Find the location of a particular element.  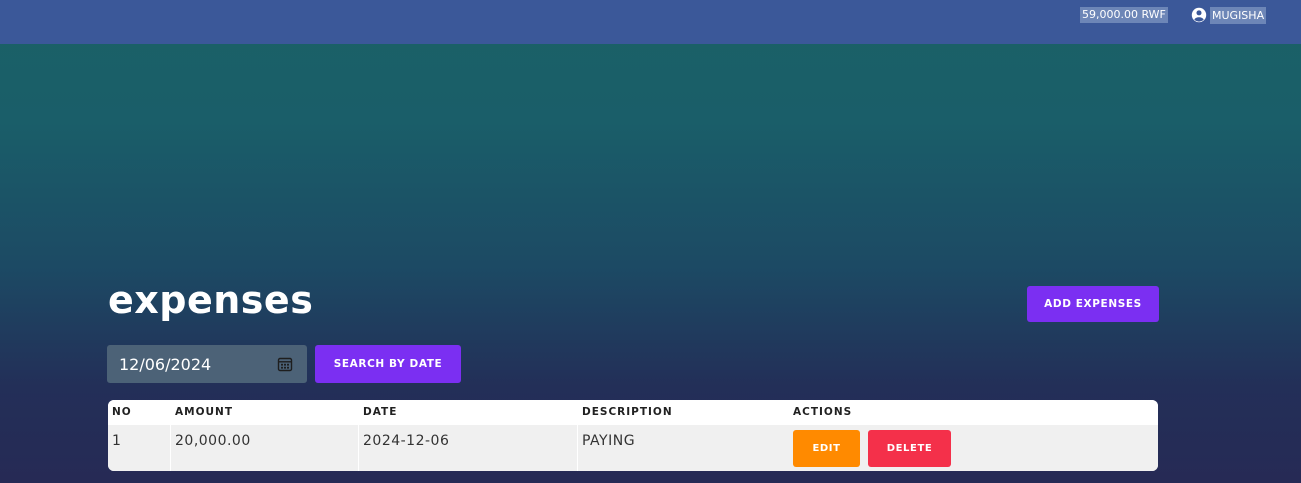

column-header-date: DATE is located at coordinates (380, 412).